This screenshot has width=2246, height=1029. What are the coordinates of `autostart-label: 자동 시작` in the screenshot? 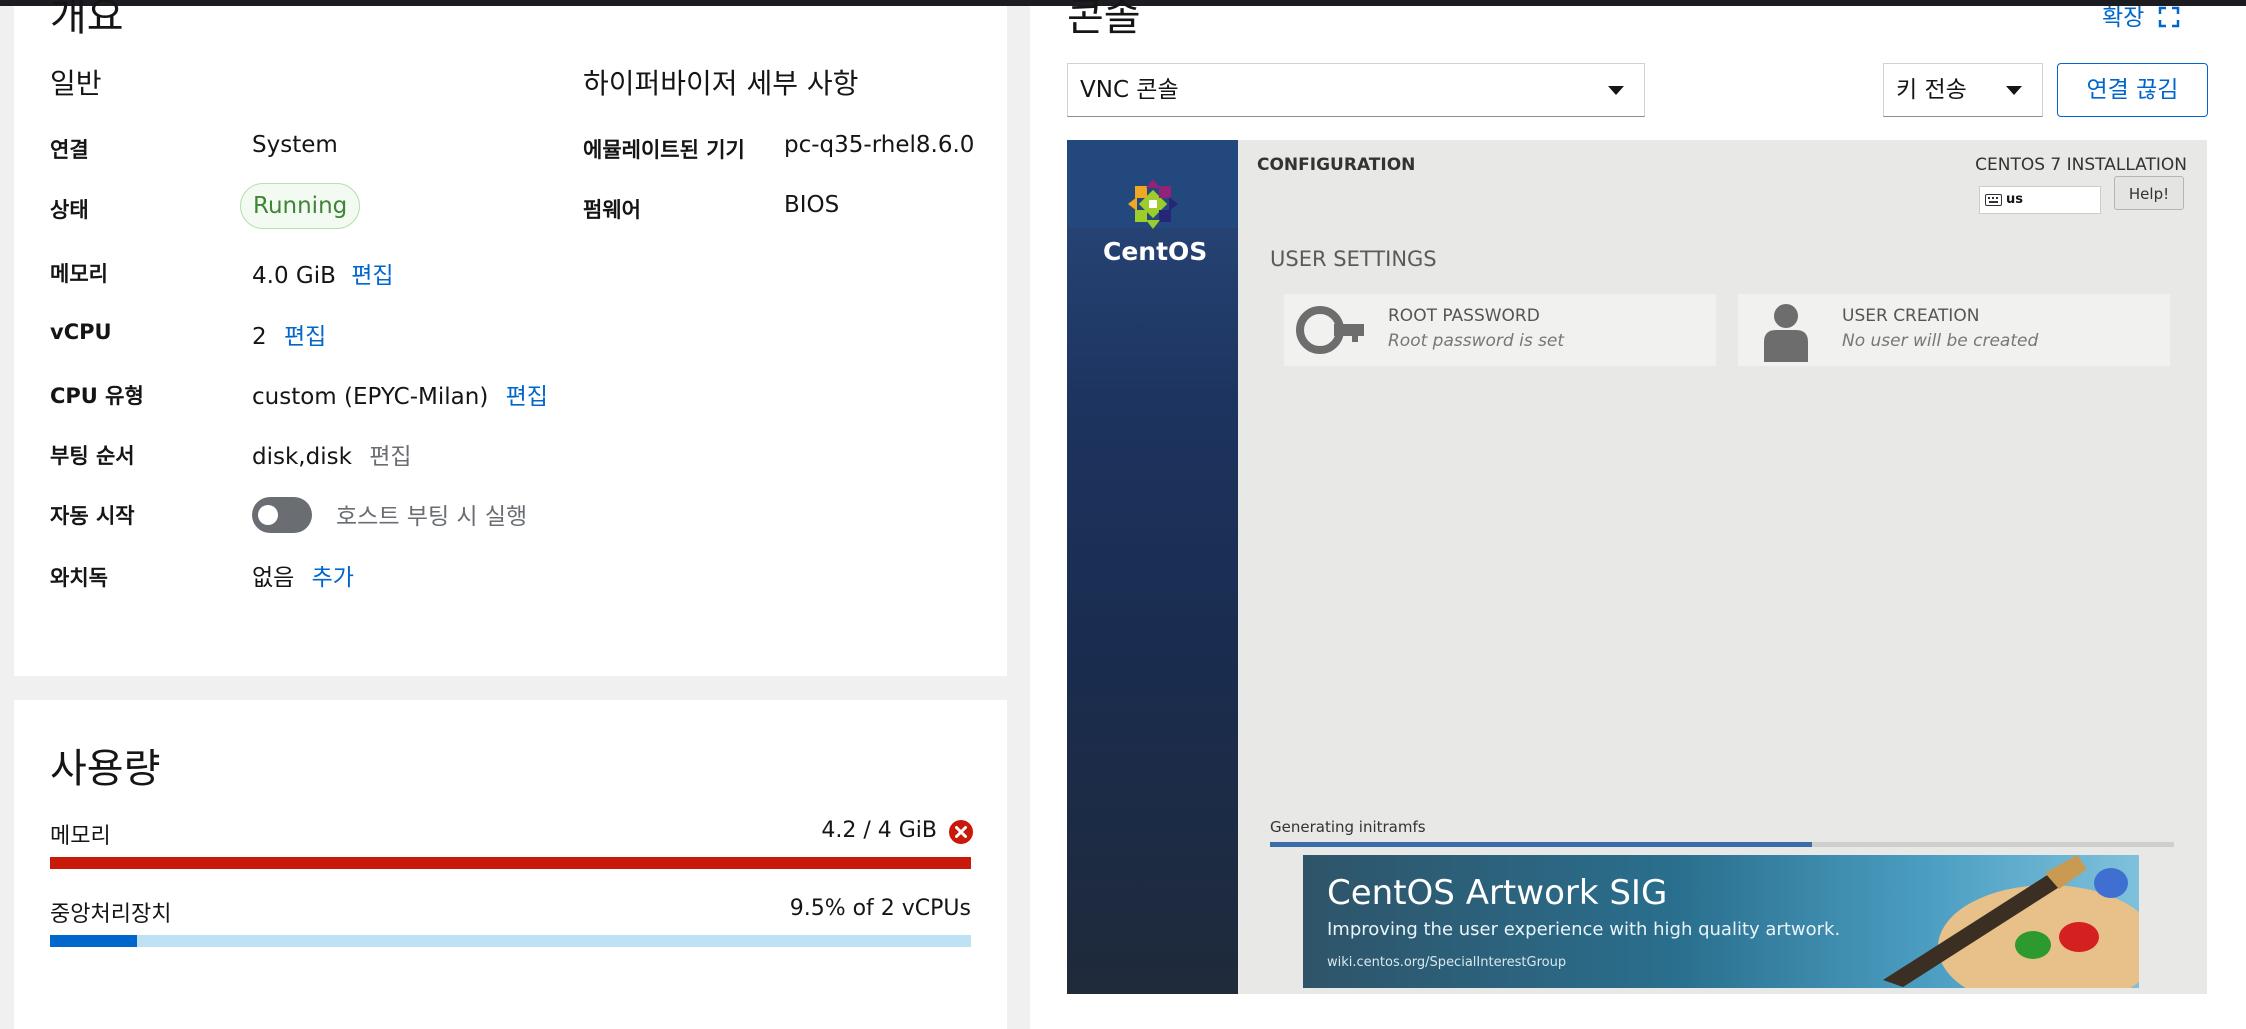 It's located at (92, 516).